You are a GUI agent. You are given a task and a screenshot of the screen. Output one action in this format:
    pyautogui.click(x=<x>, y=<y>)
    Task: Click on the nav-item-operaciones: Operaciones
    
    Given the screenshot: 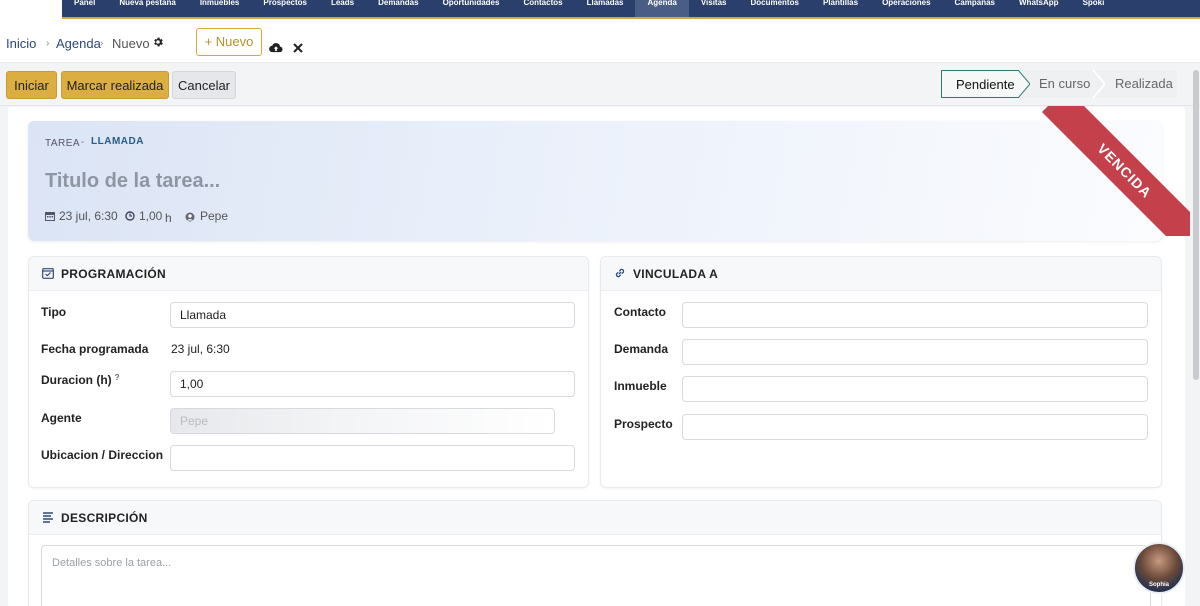 What is the action you would take?
    pyautogui.click(x=906, y=8)
    